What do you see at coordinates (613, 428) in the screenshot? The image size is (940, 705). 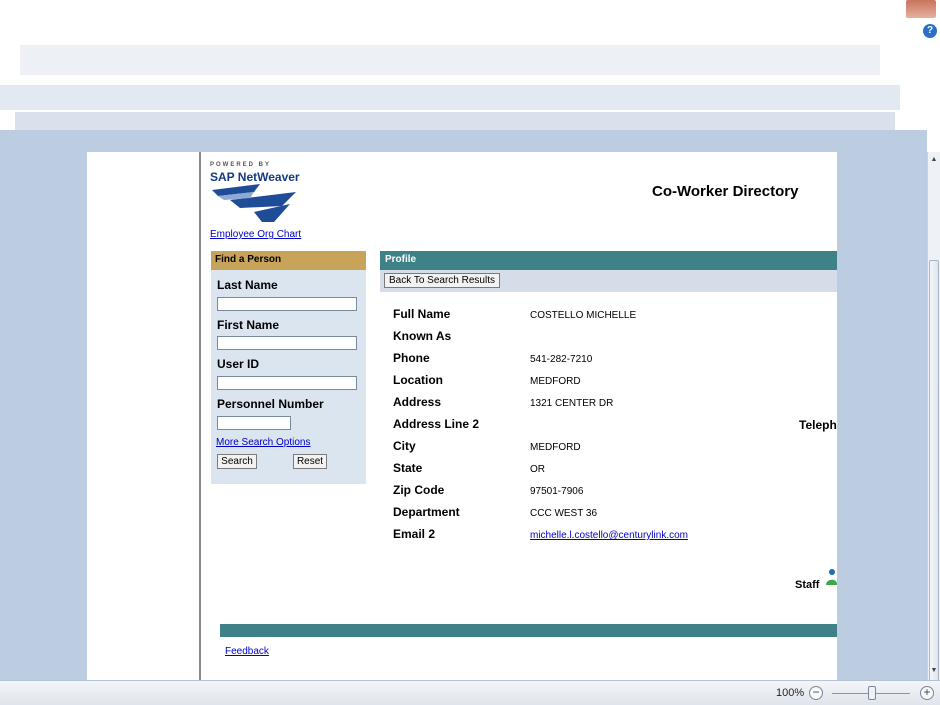 I see `profile-row: Address Line 2` at bounding box center [613, 428].